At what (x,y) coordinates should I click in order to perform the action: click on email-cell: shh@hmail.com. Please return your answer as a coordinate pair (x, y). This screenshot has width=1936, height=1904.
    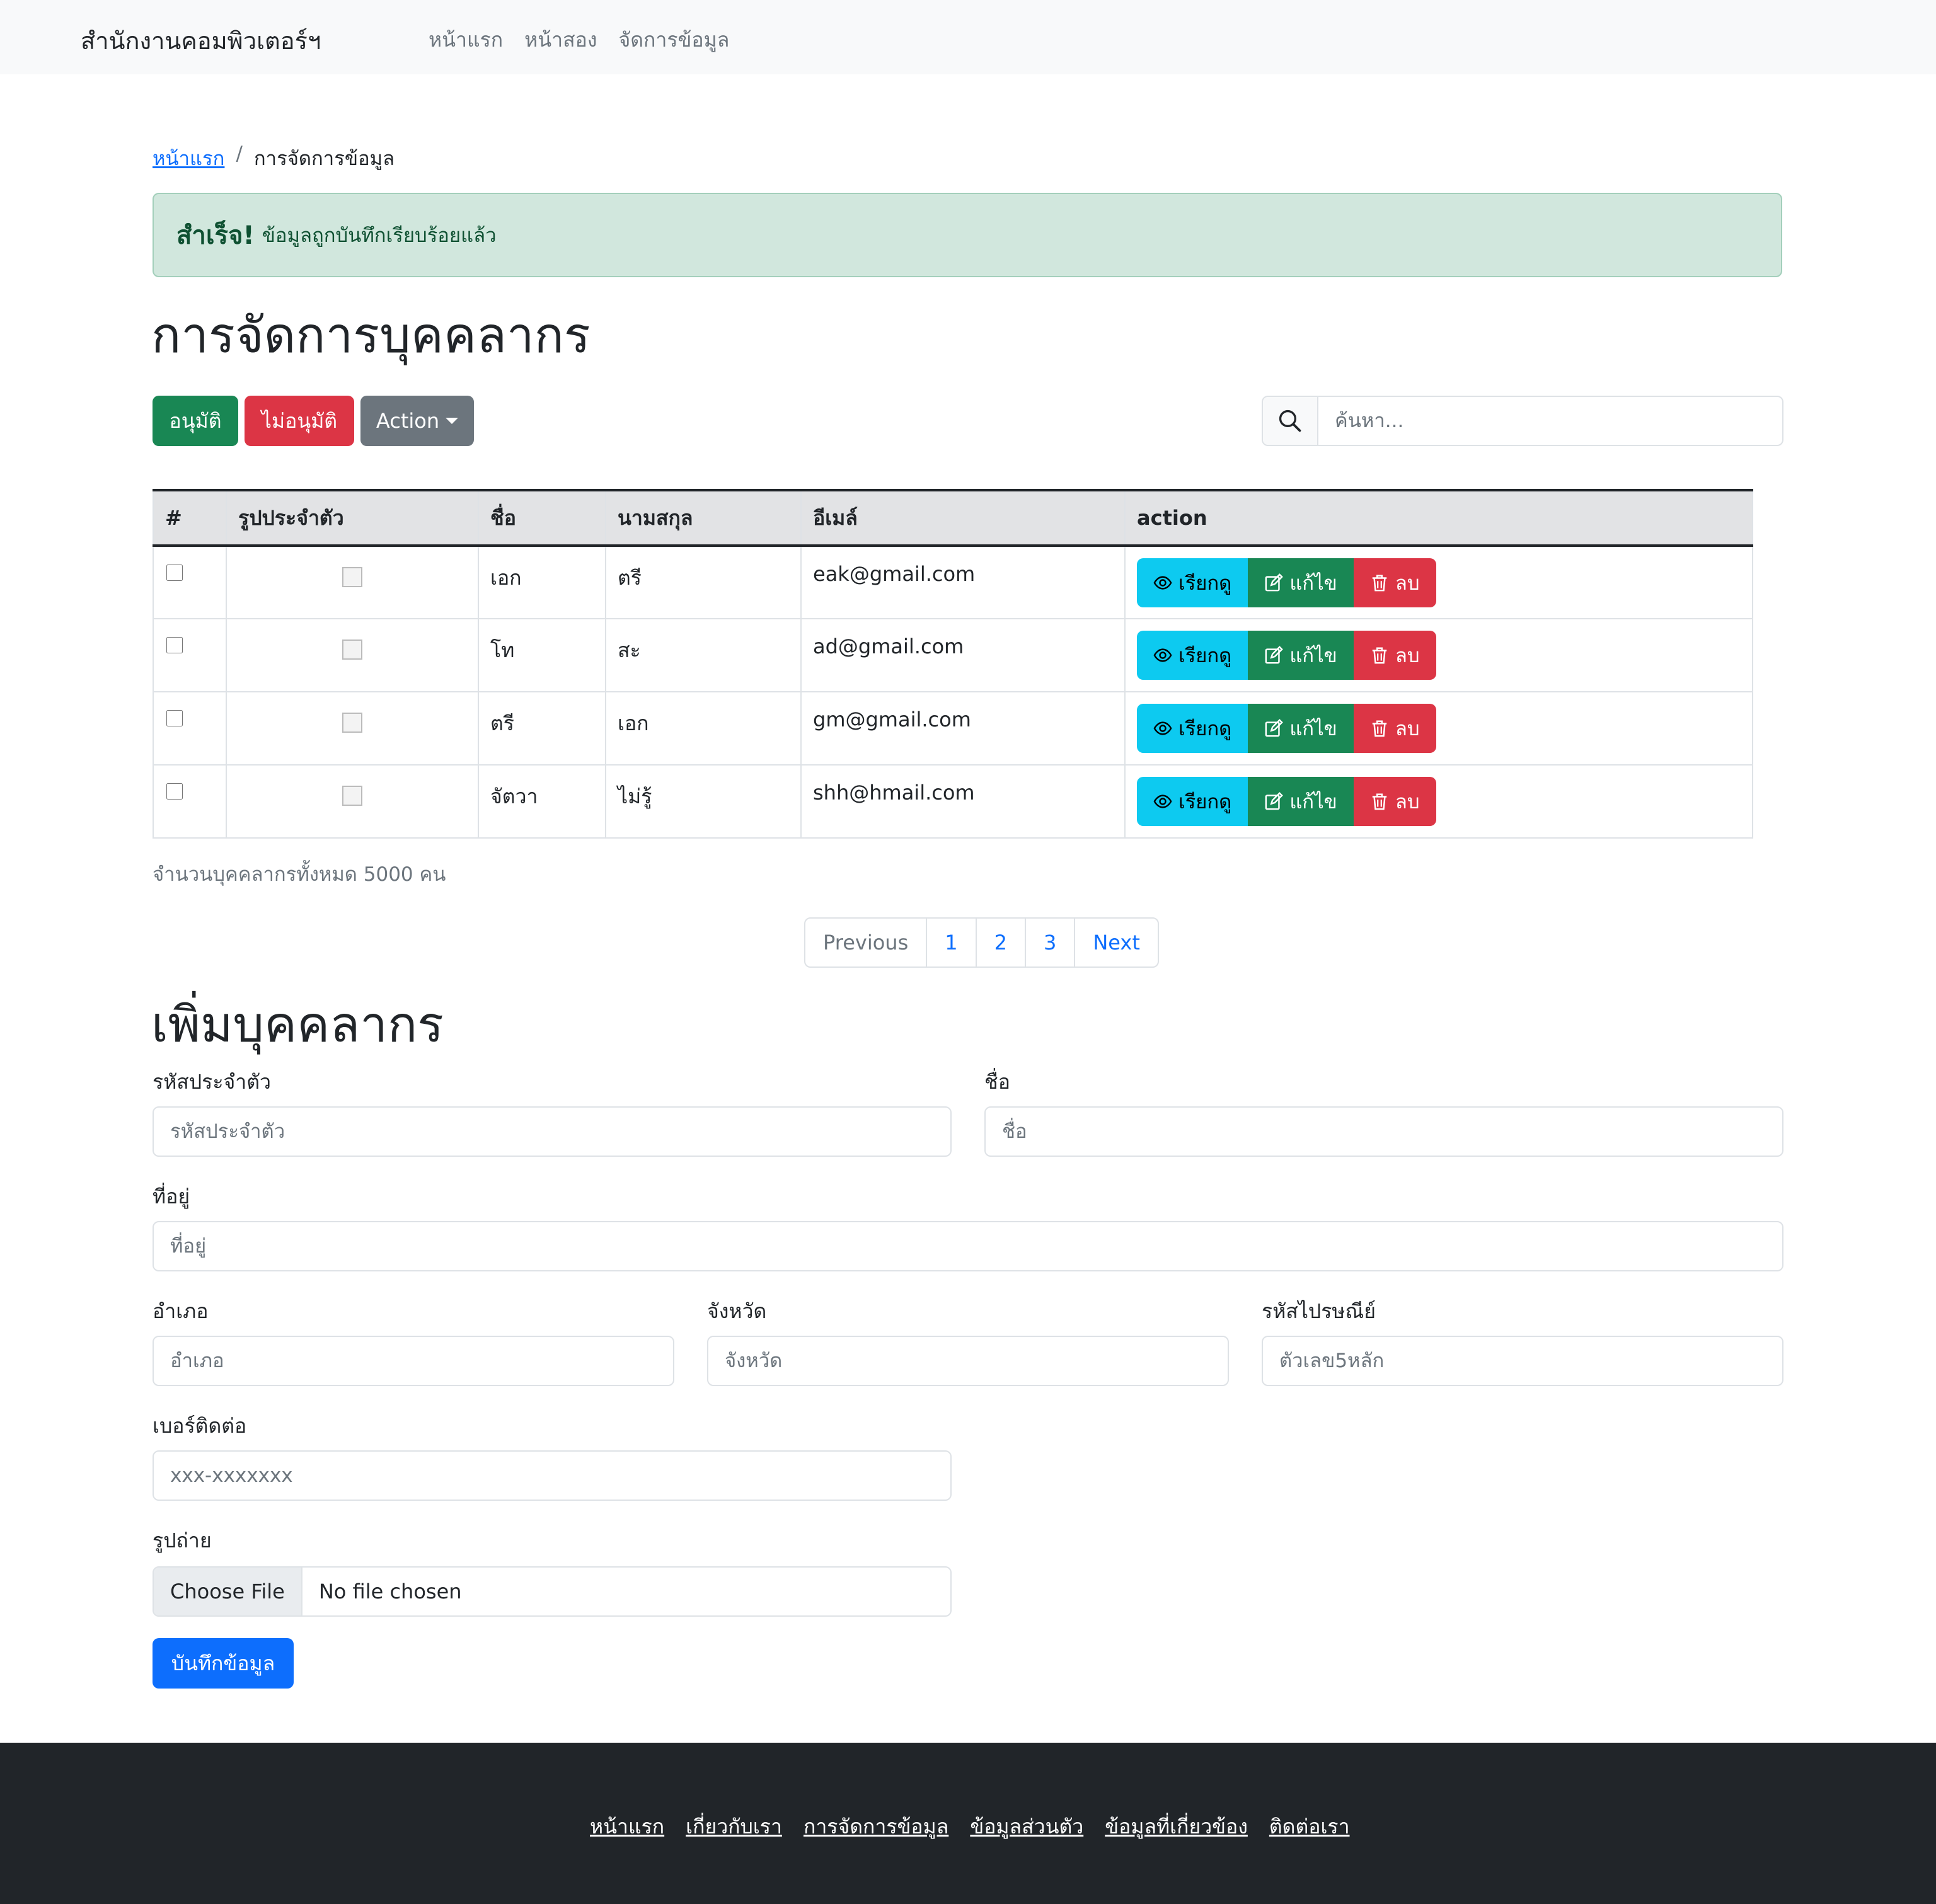
    Looking at the image, I should click on (963, 801).